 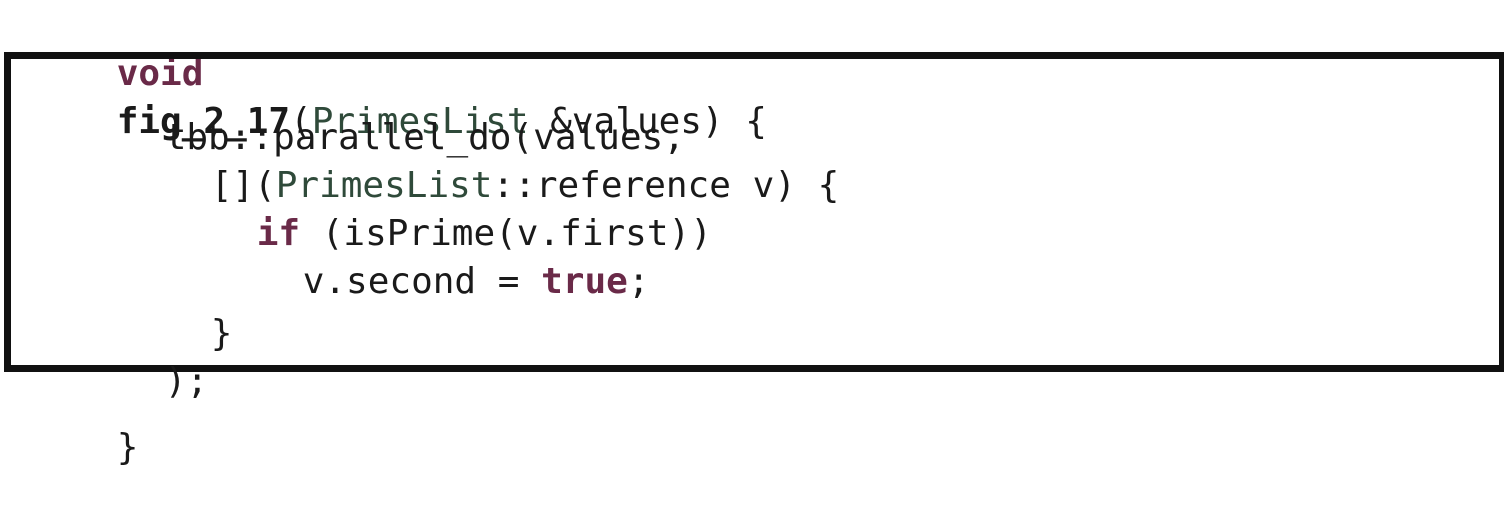 I want to click on call-close: );, so click(x=186, y=381).